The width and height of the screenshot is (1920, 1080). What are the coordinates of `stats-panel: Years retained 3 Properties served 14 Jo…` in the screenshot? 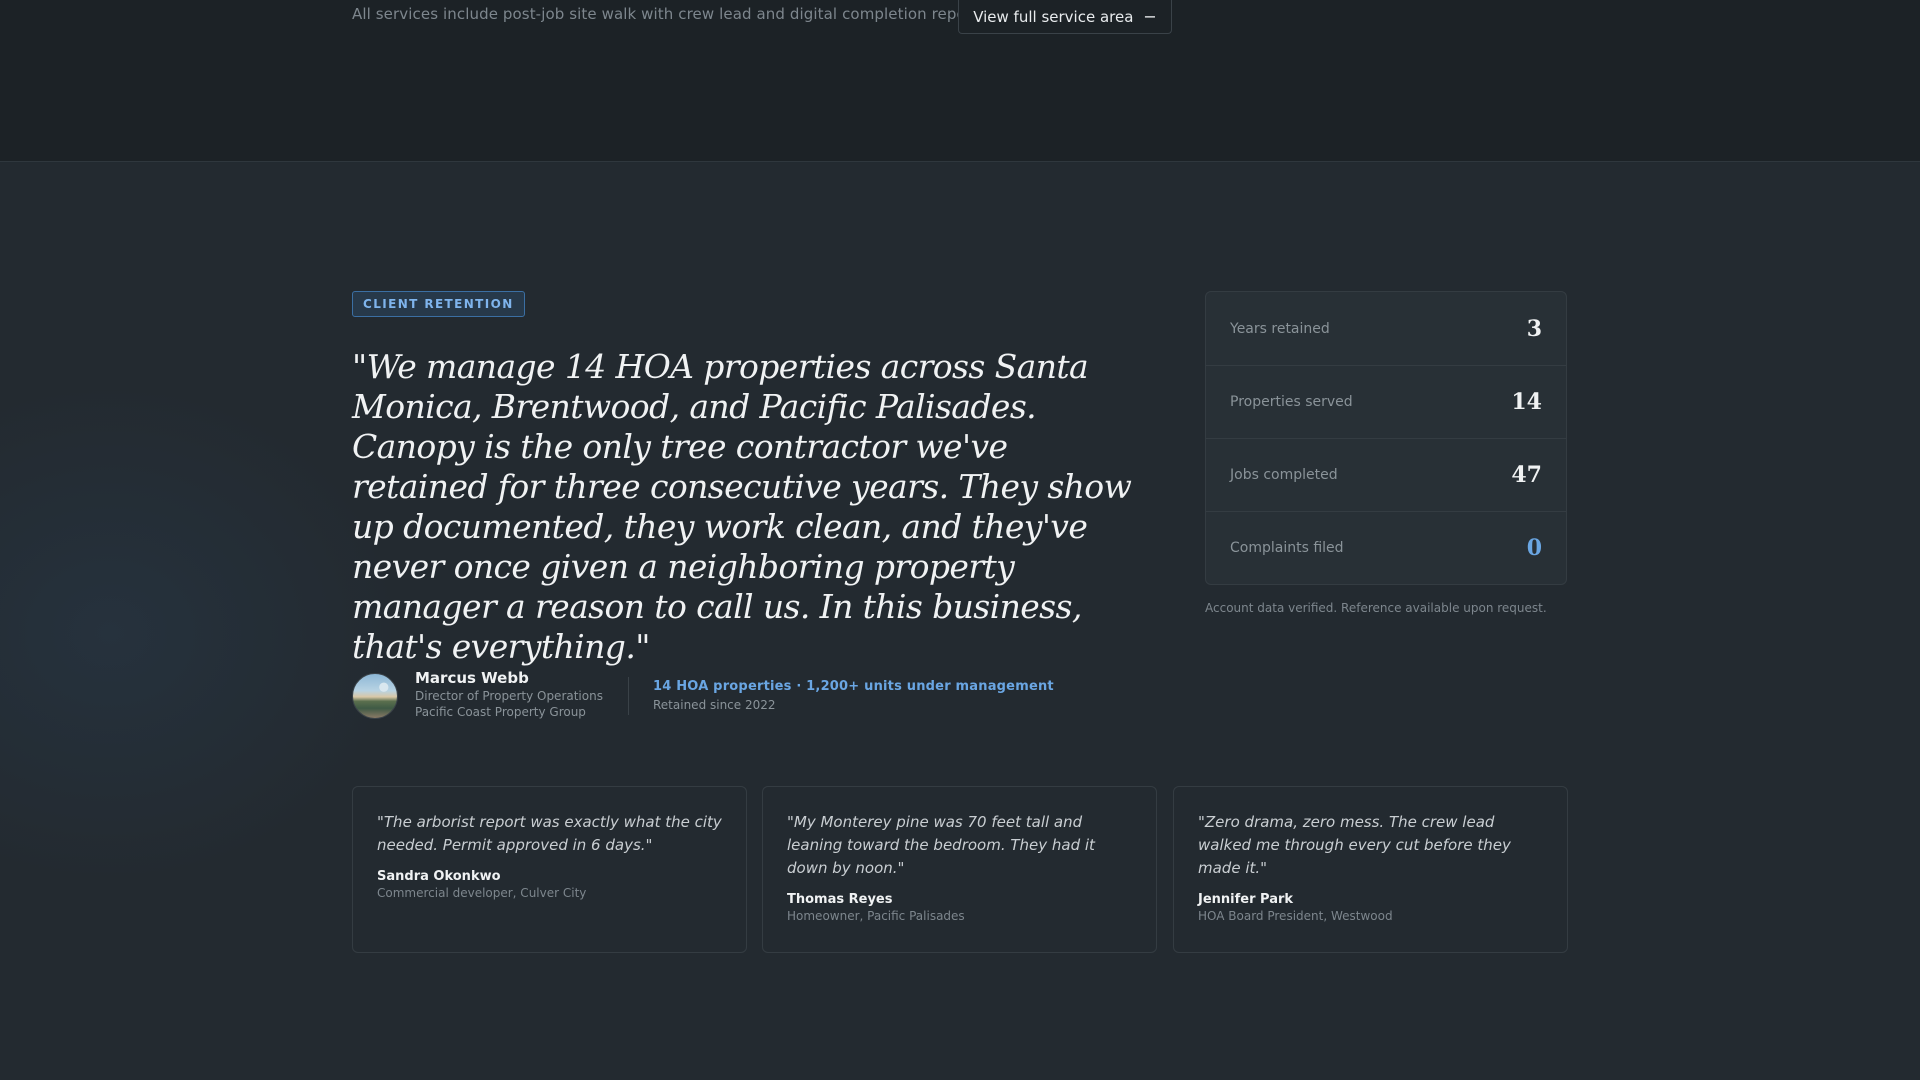 It's located at (1386, 438).